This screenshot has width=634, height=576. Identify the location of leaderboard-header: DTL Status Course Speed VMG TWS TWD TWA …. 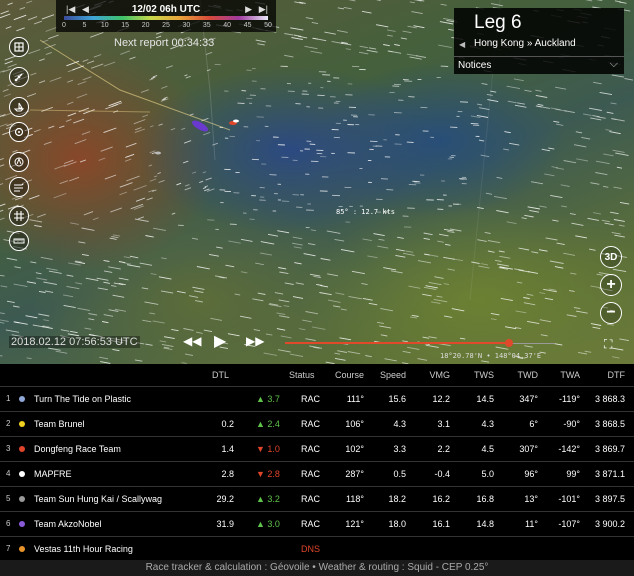
(317, 377).